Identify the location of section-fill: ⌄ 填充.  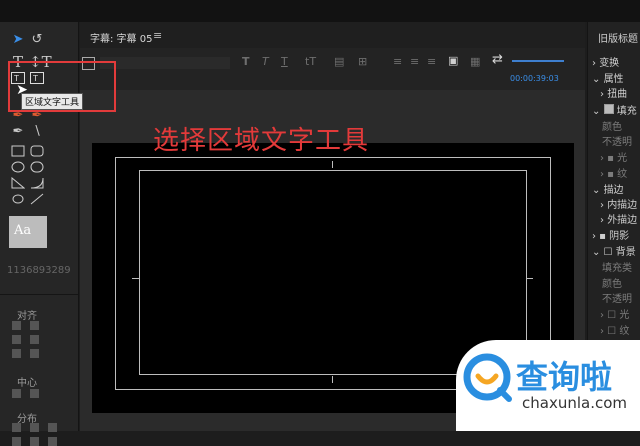
(614, 109).